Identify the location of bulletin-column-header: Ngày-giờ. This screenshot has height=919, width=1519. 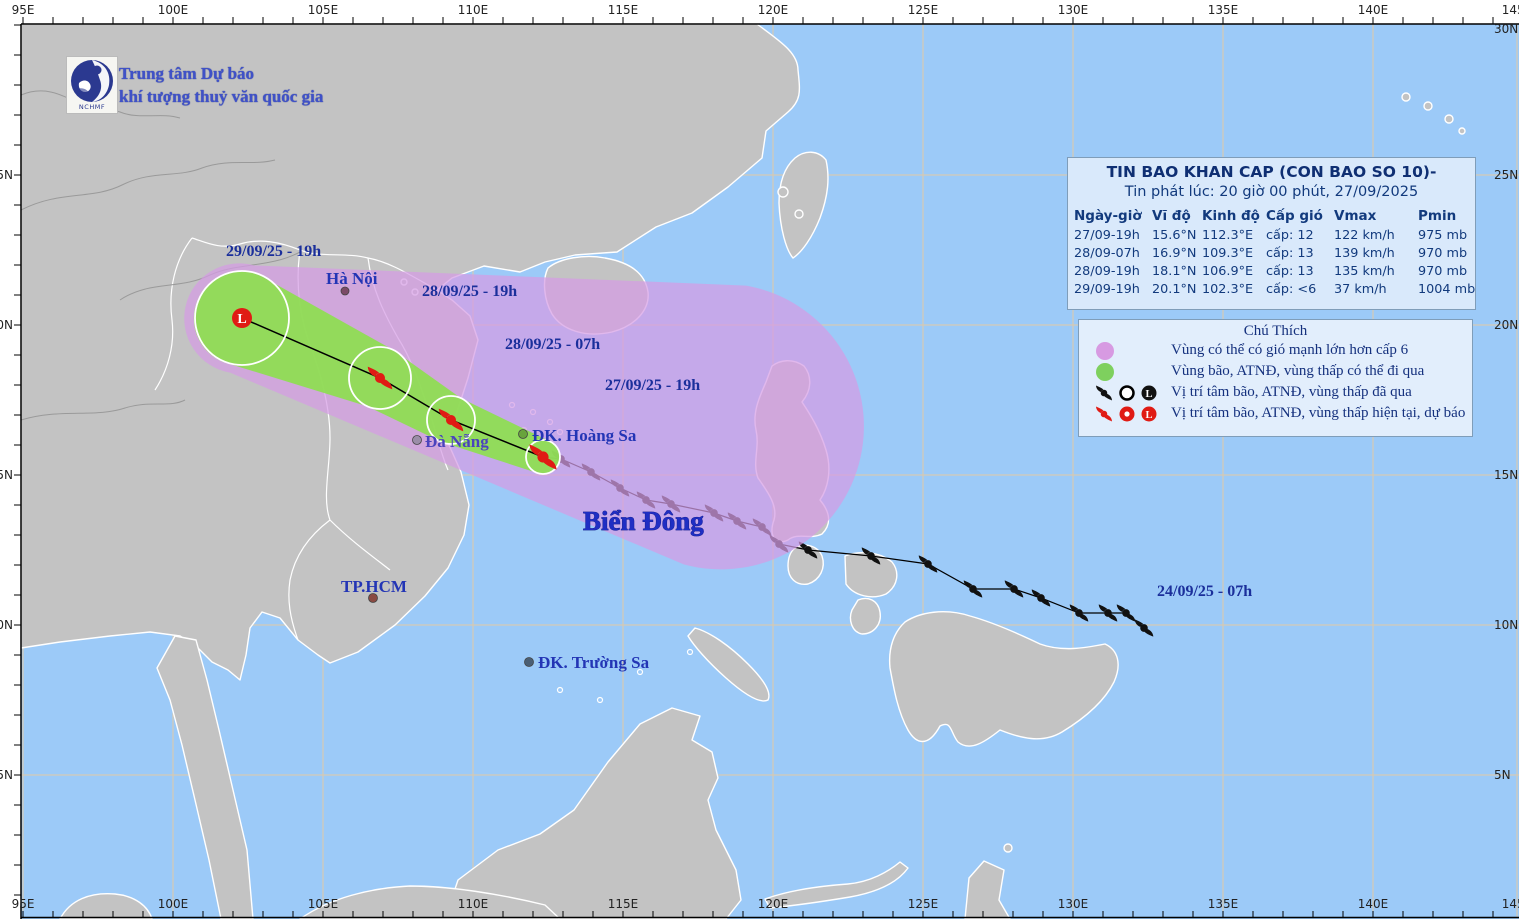
(1108, 216).